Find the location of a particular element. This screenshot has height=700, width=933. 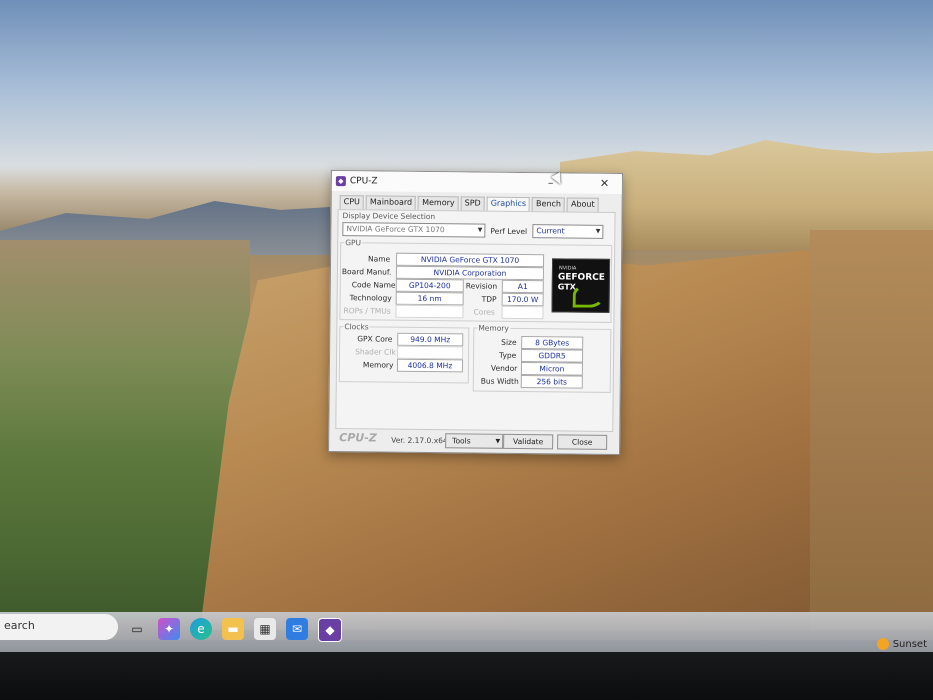

perf-level-label: Perf Level is located at coordinates (509, 231).